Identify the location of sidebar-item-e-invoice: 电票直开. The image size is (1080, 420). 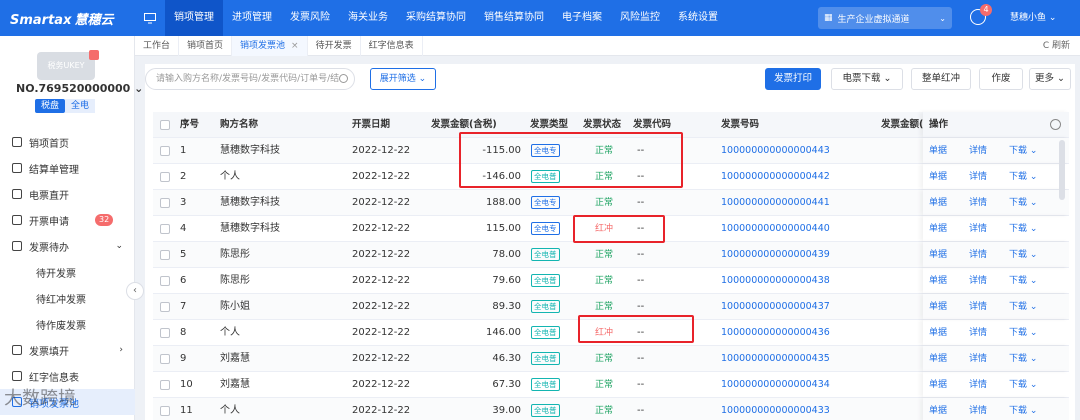
(67, 194).